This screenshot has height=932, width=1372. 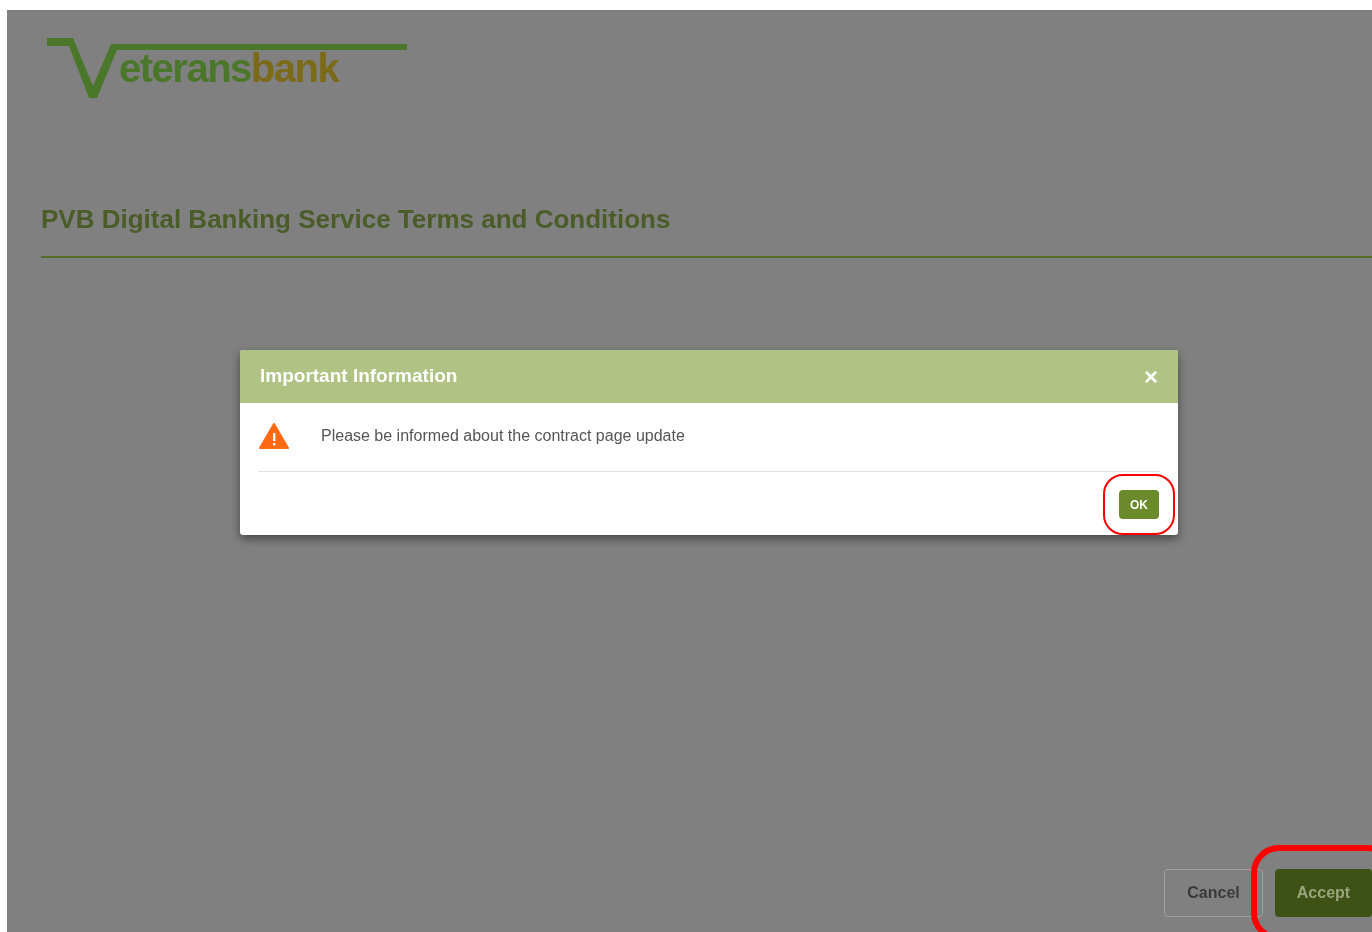 What do you see at coordinates (1151, 376) in the screenshot?
I see `close-button: ×` at bounding box center [1151, 376].